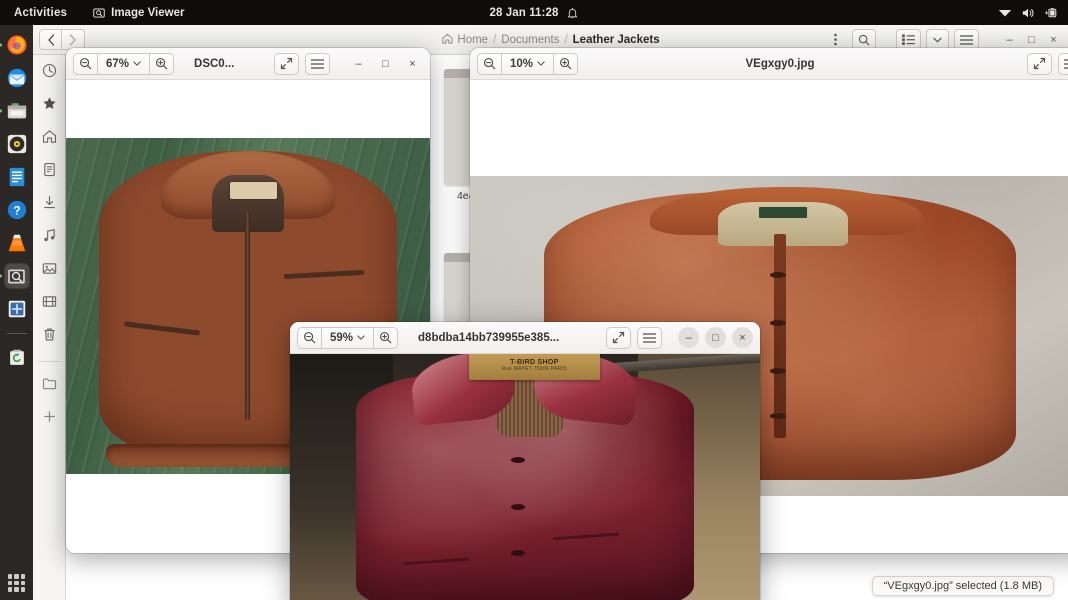 The width and height of the screenshot is (1068, 600). Describe the element at coordinates (17, 243) in the screenshot. I see `dock-item-vlc` at that location.